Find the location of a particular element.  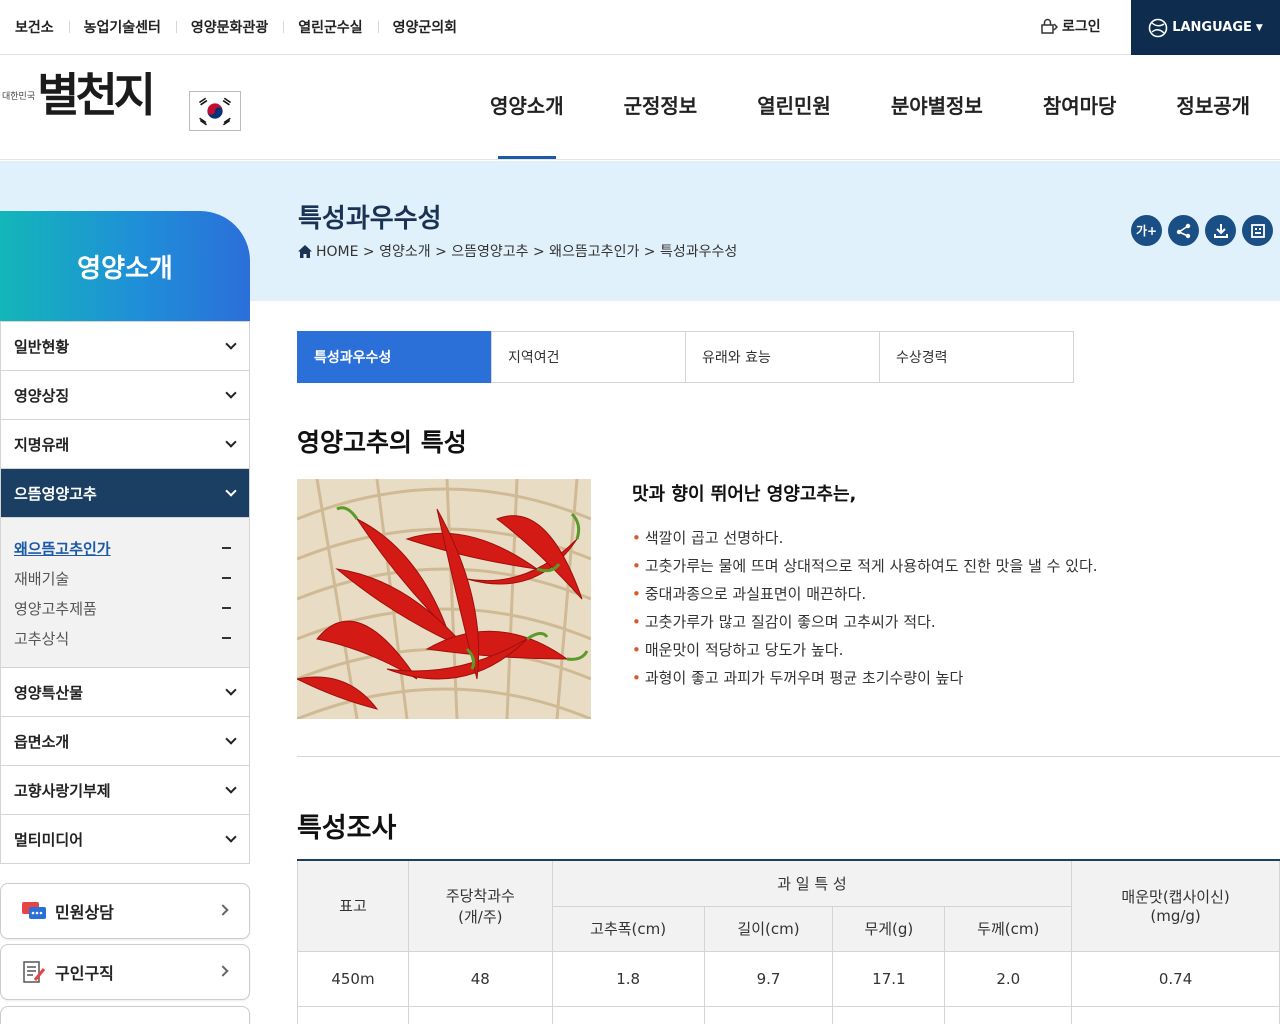

cell-length: 9.7 is located at coordinates (768, 978).